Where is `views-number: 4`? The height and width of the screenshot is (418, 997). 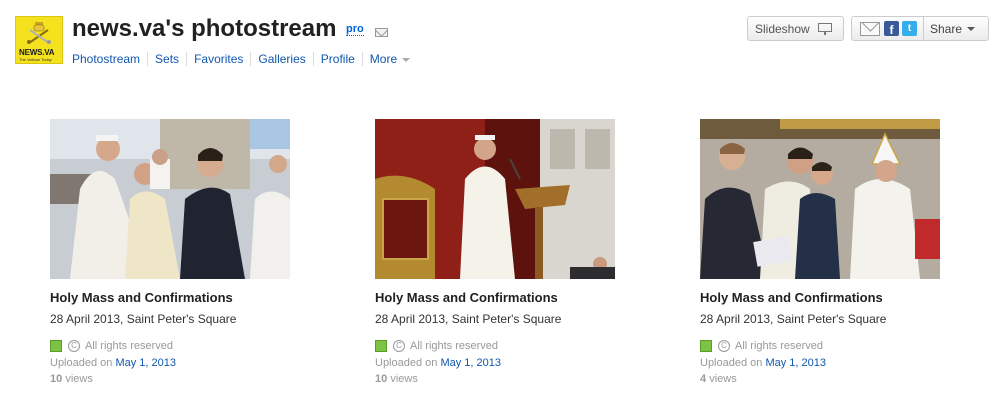
views-number: 4 is located at coordinates (703, 379).